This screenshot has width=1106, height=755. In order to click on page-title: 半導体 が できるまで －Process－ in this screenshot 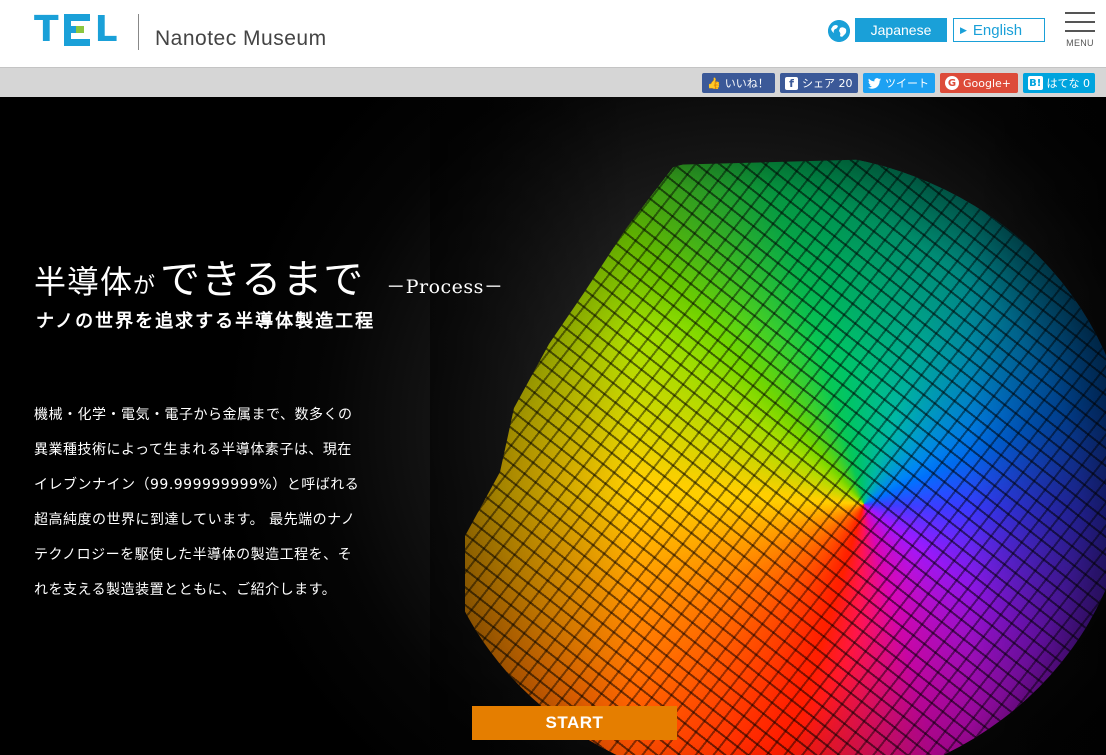, I will do `click(268, 276)`.